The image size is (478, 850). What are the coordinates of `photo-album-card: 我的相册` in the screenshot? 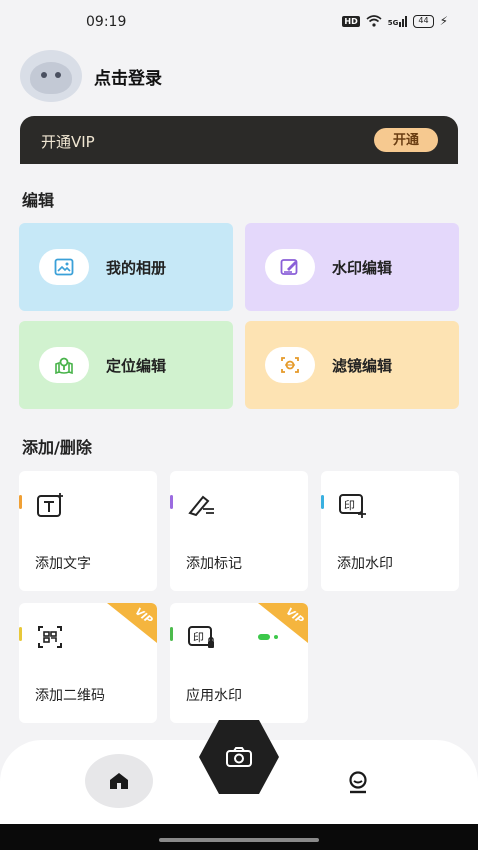 It's located at (126, 267).